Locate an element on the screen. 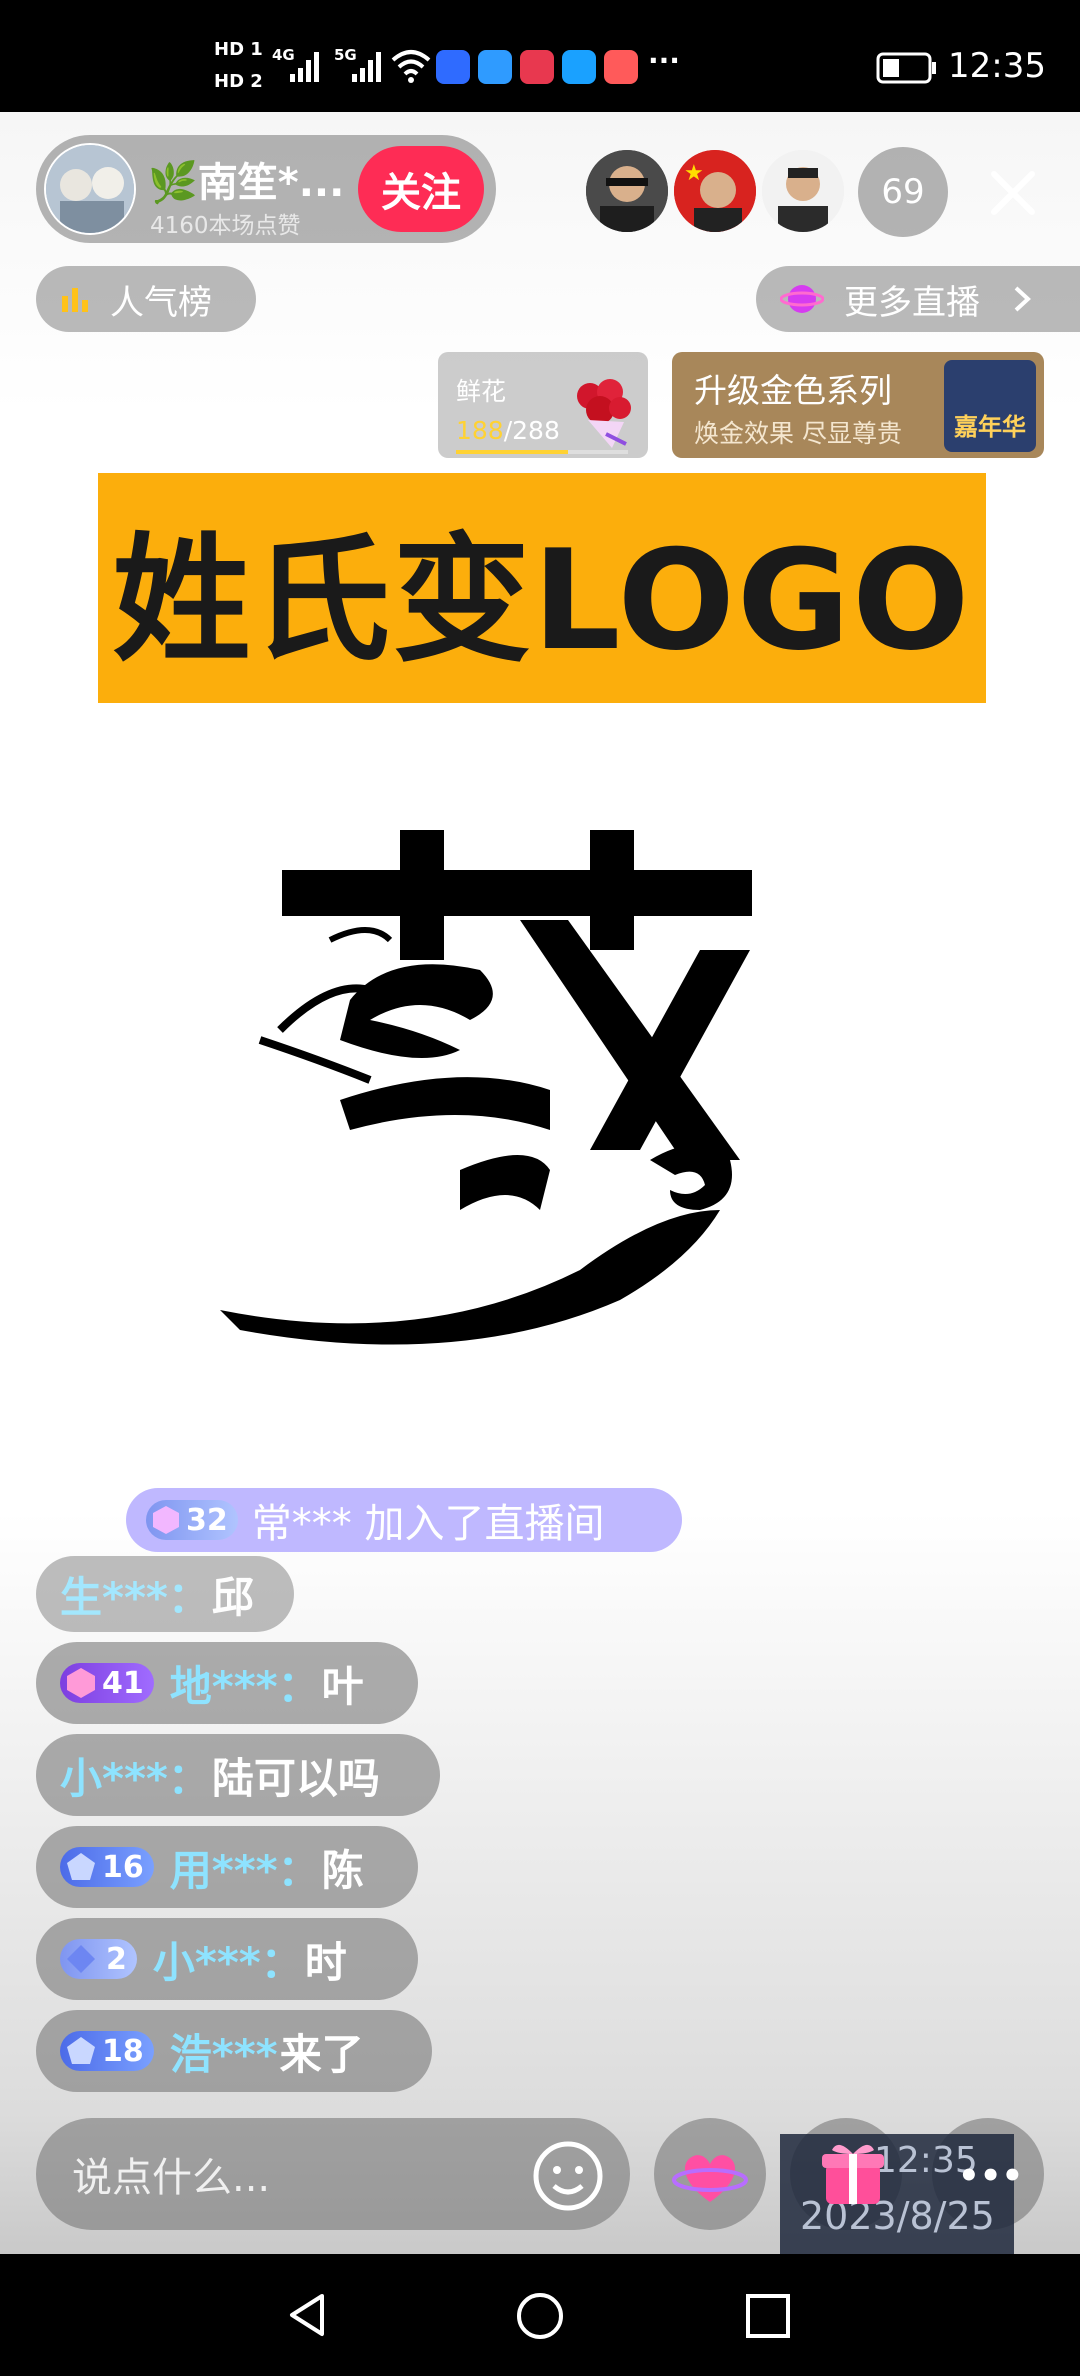 Image resolution: width=1080 pixels, height=2376 pixels. chat-level: 2 is located at coordinates (116, 1959).